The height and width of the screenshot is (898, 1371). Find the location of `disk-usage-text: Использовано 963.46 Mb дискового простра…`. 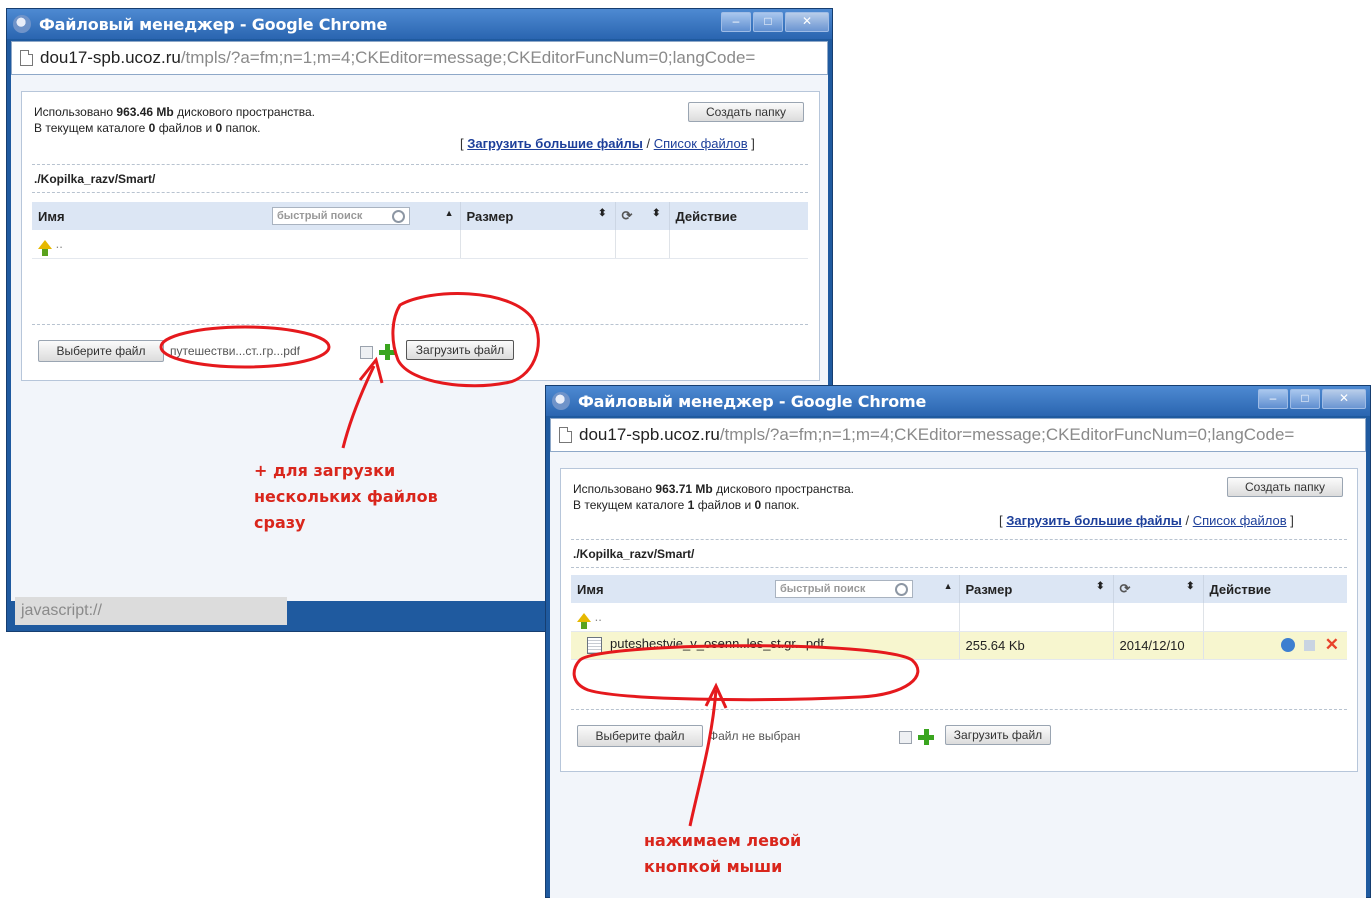

disk-usage-text: Использовано 963.46 Mb дискового простра… is located at coordinates (174, 120).